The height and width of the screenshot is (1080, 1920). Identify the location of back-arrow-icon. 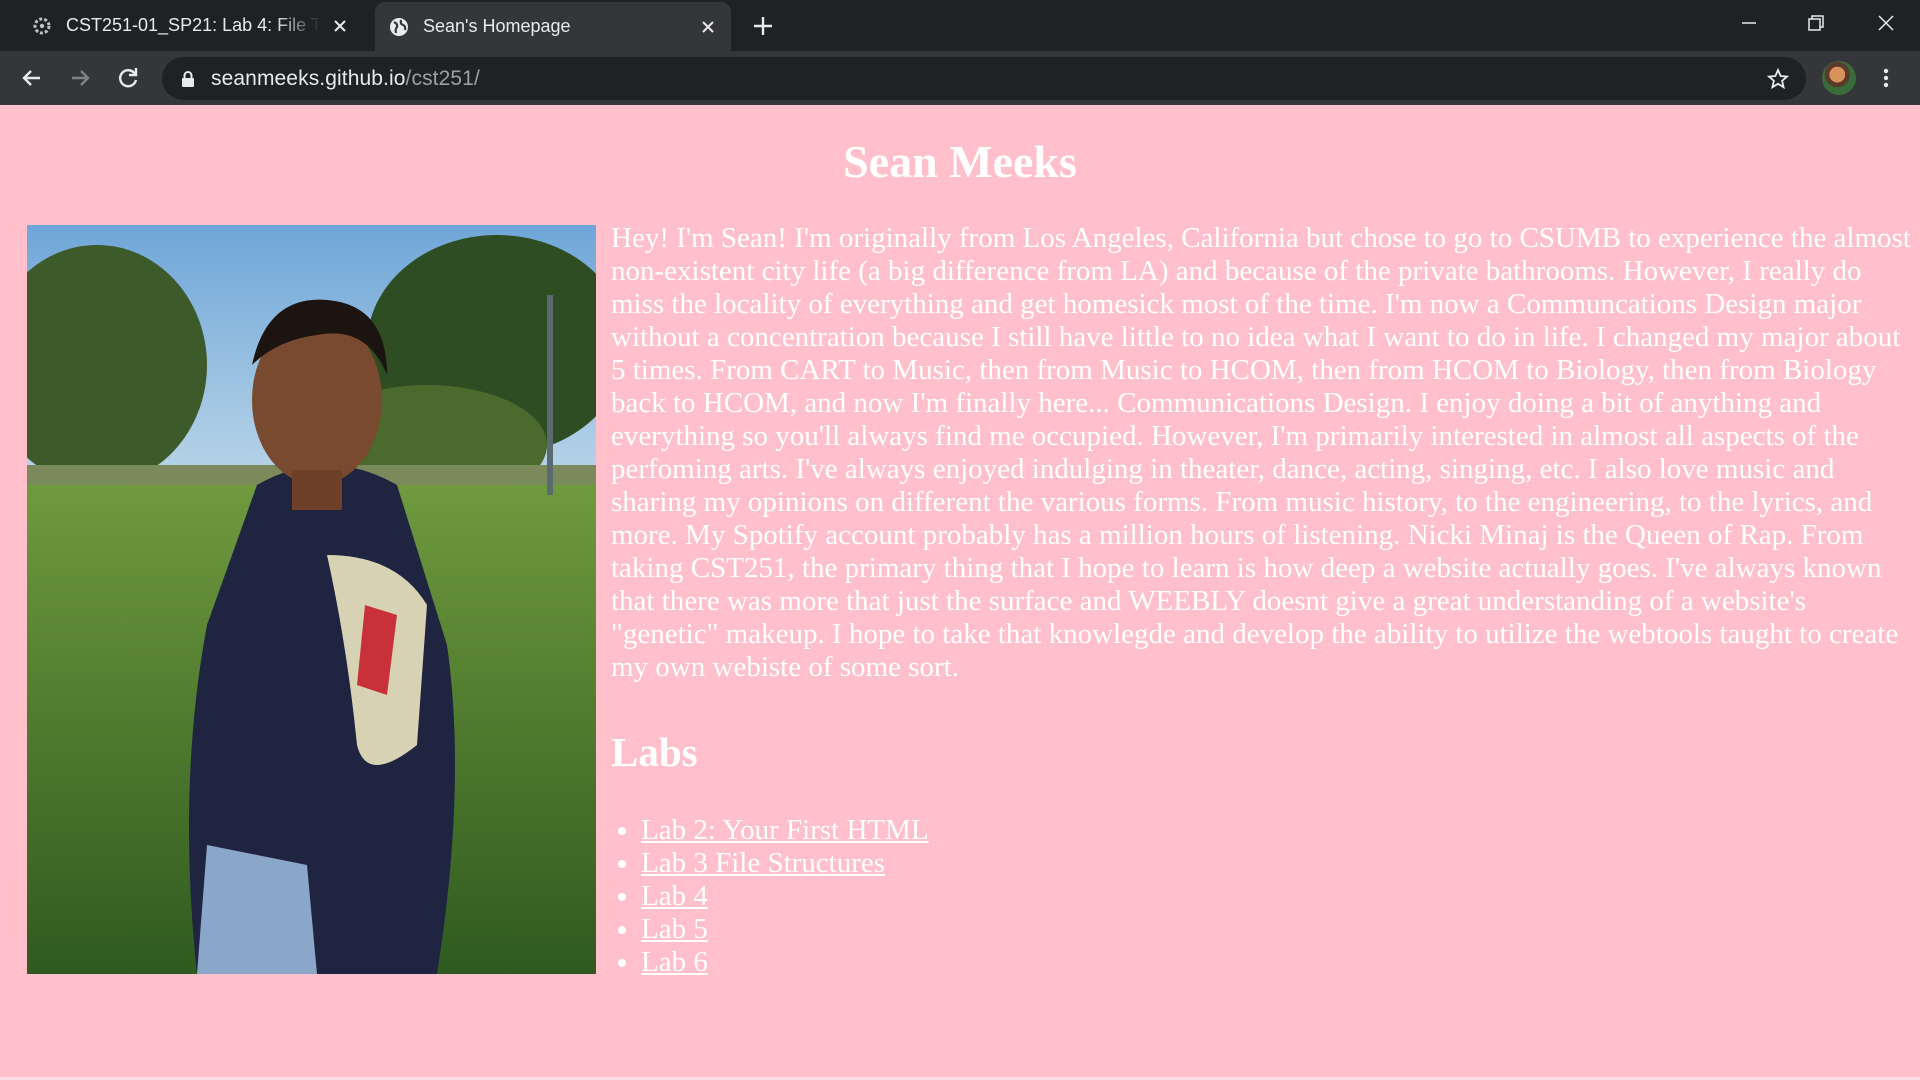
(32, 78).